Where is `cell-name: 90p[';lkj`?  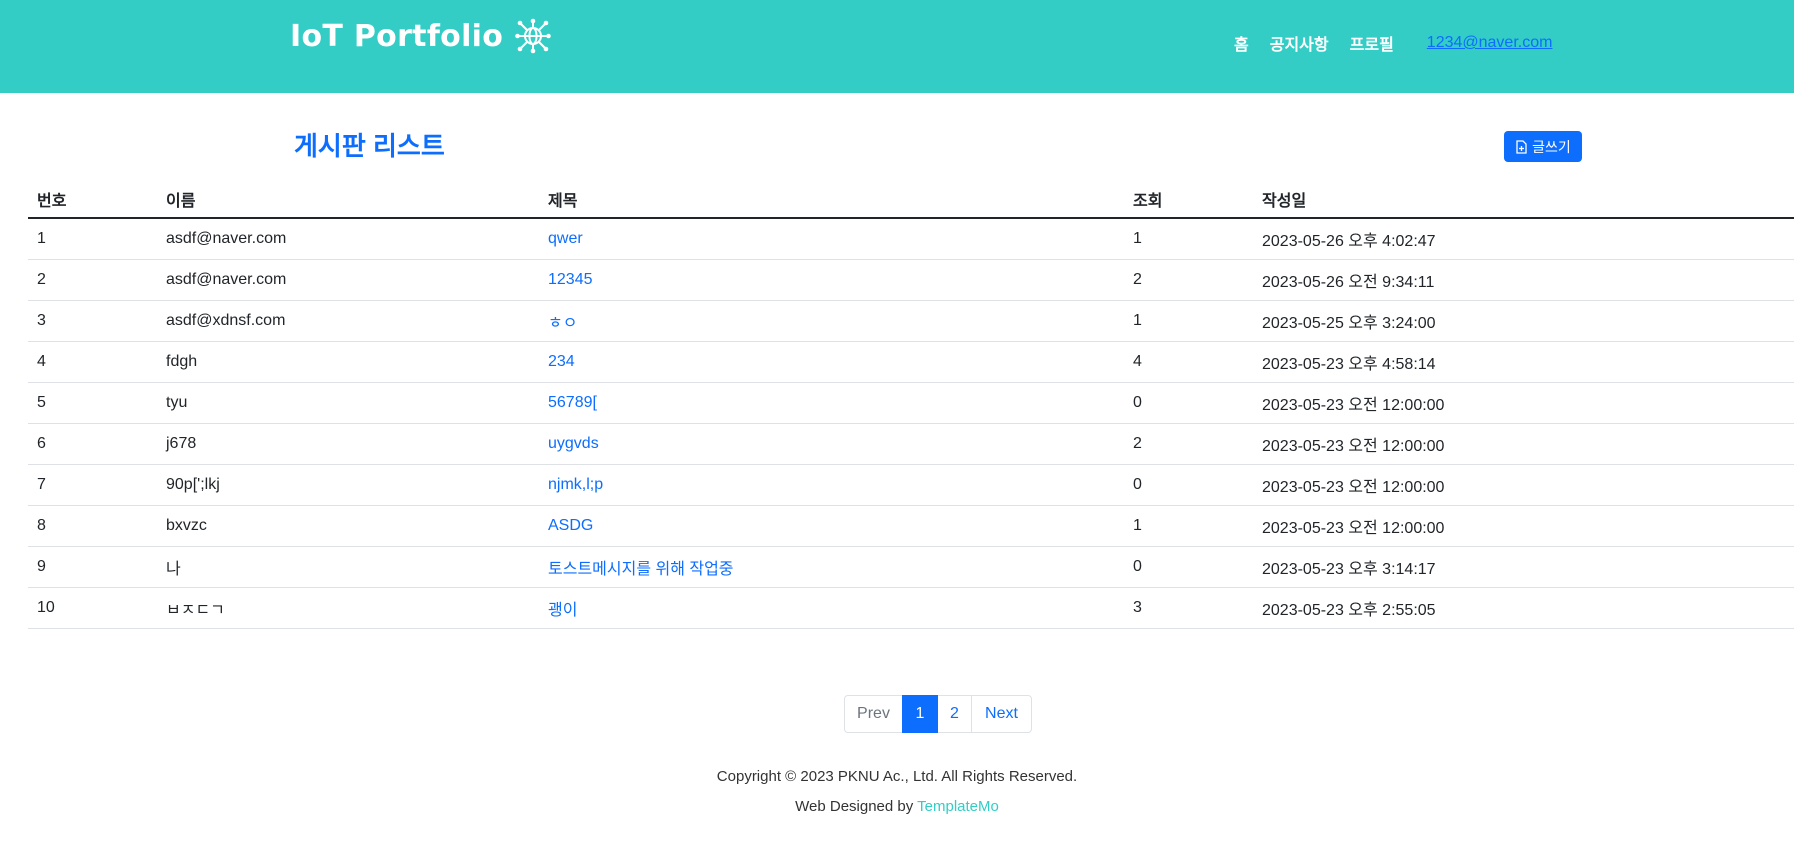
cell-name: 90p[';lkj is located at coordinates (348, 485).